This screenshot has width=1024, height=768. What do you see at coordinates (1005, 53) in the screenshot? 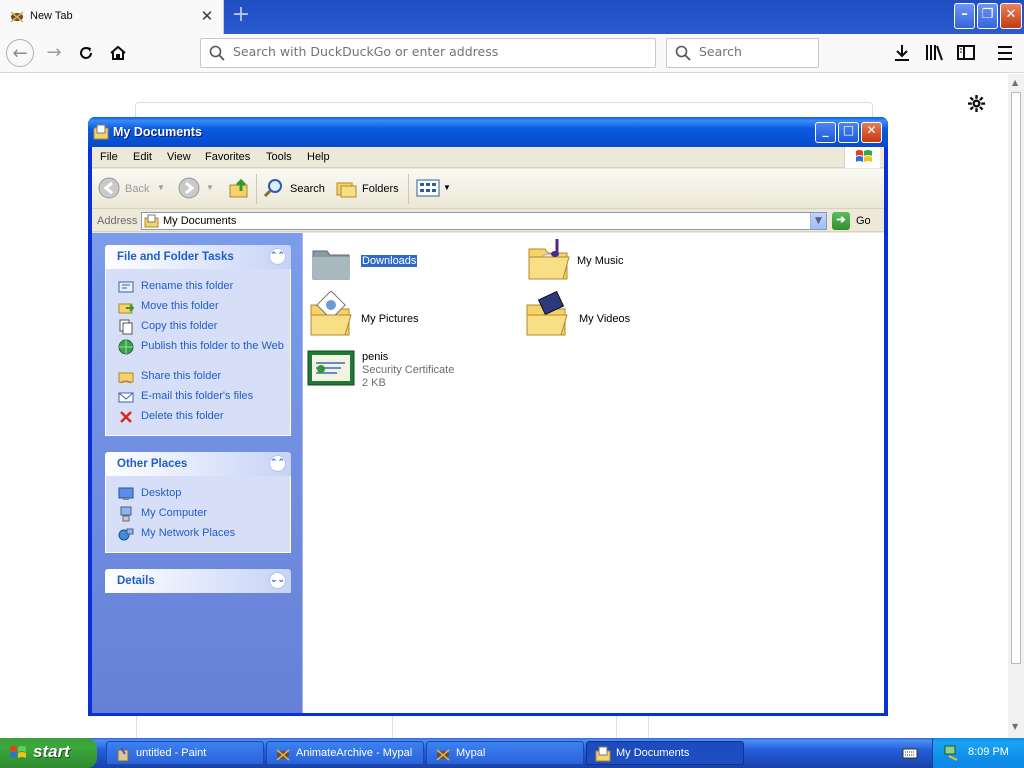
I see `hamburger-menu-icon` at bounding box center [1005, 53].